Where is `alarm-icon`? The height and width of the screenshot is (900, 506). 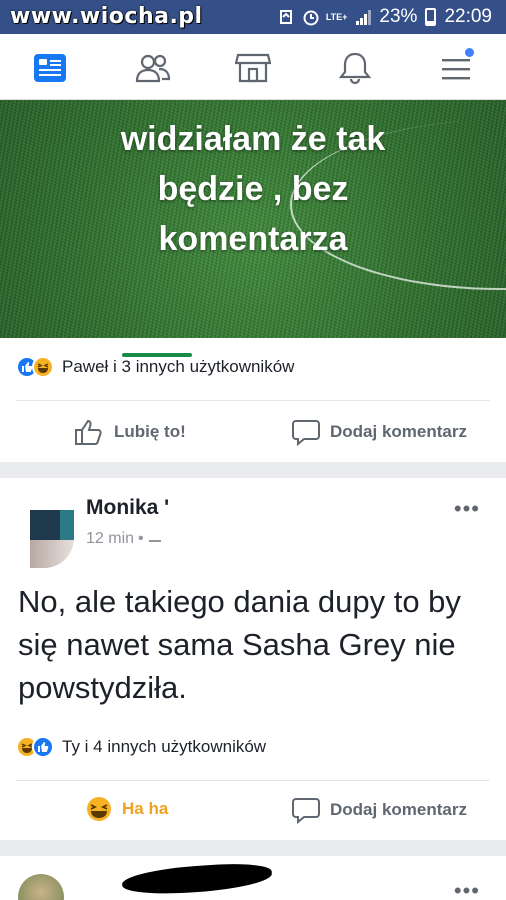 alarm-icon is located at coordinates (310, 17).